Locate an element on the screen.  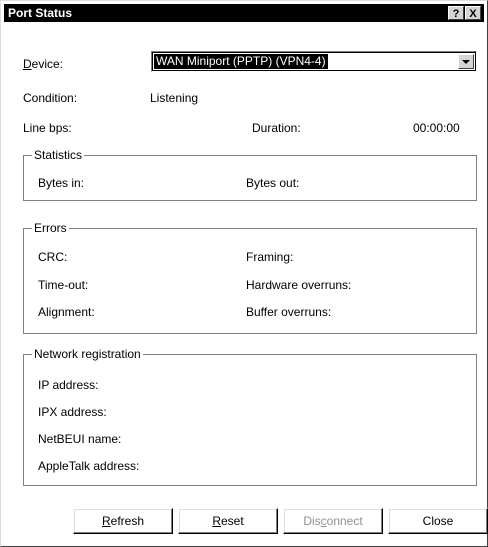
refresh-button: Refresh is located at coordinates (123, 521).